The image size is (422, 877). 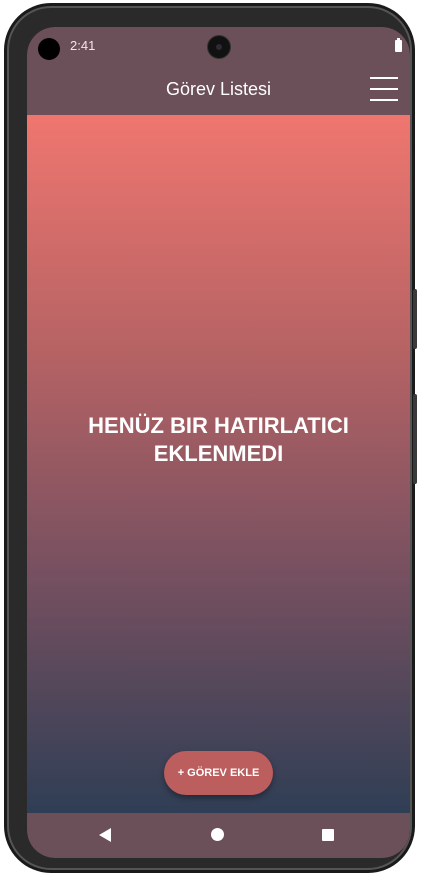 What do you see at coordinates (398, 45) in the screenshot?
I see `battery-icon` at bounding box center [398, 45].